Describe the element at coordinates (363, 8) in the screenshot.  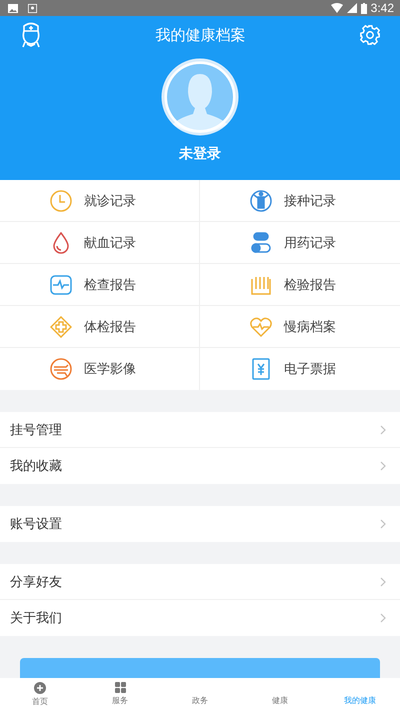
I see `battery-icon` at that location.